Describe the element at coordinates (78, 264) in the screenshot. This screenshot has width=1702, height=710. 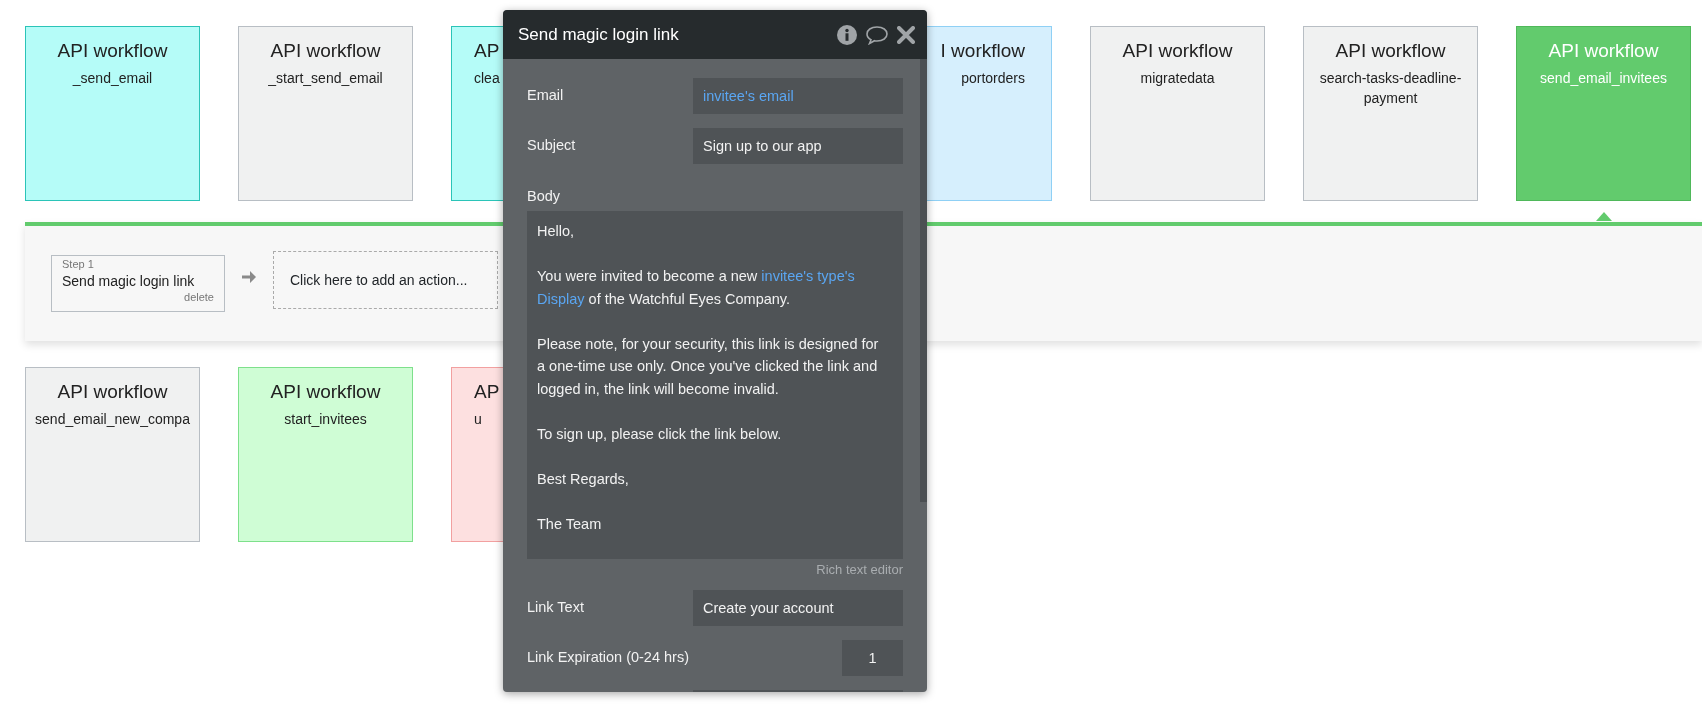
I see `step-label: Step 1` at that location.